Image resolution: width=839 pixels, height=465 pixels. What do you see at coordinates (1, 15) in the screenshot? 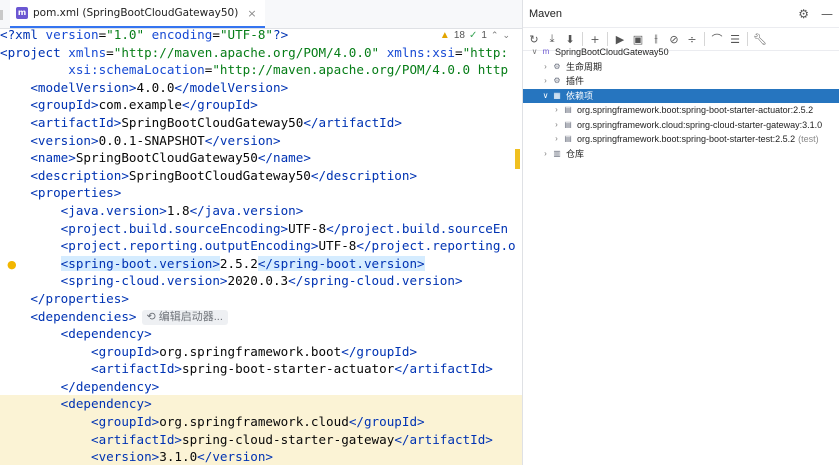
I see `tab-bar-marker` at bounding box center [1, 15].